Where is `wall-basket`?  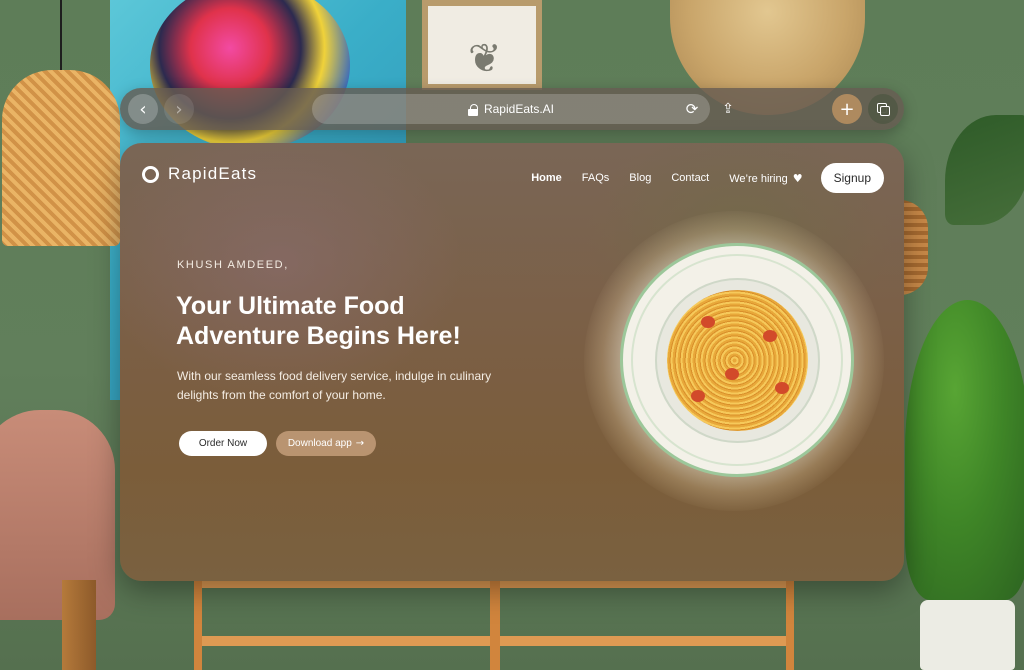
wall-basket is located at coordinates (914, 247).